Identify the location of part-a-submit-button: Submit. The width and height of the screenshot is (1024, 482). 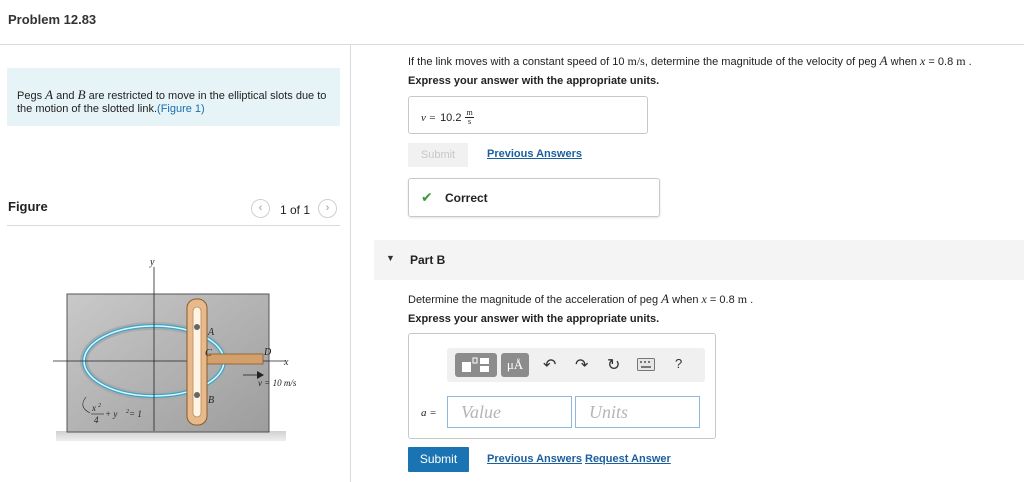
(438, 155).